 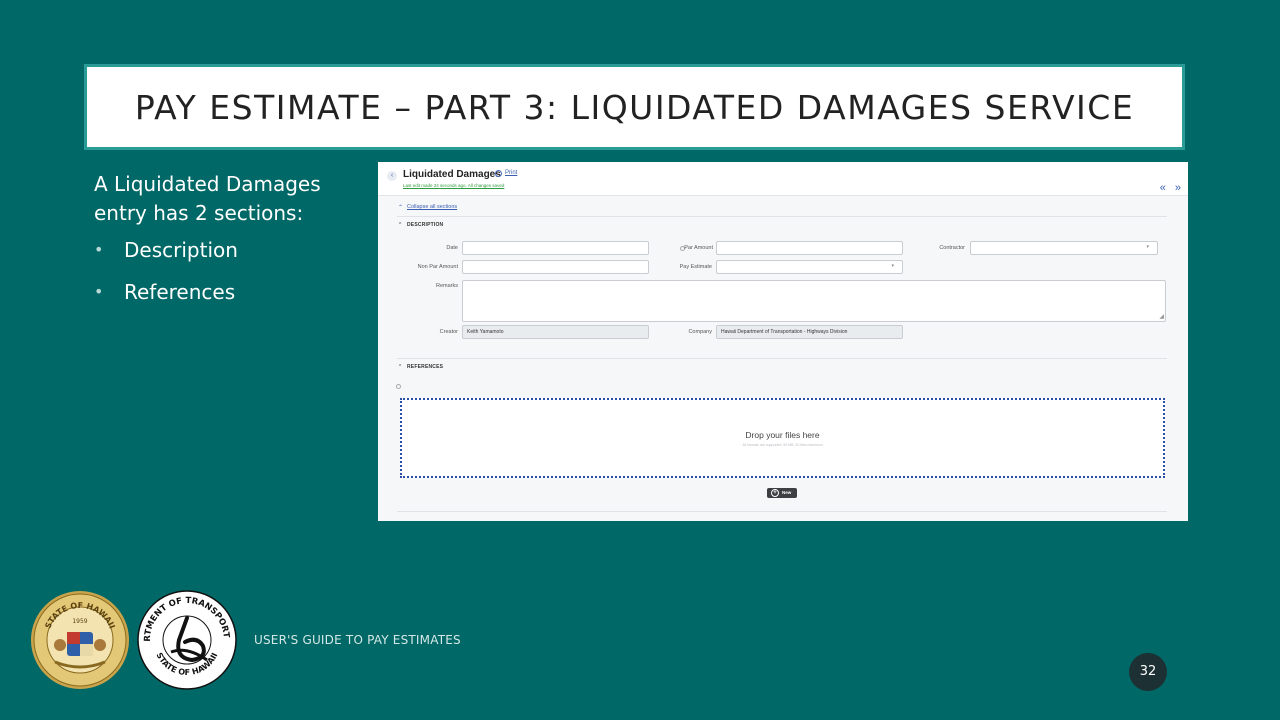 What do you see at coordinates (392, 176) in the screenshot?
I see `back-arrow-icon: ‹` at bounding box center [392, 176].